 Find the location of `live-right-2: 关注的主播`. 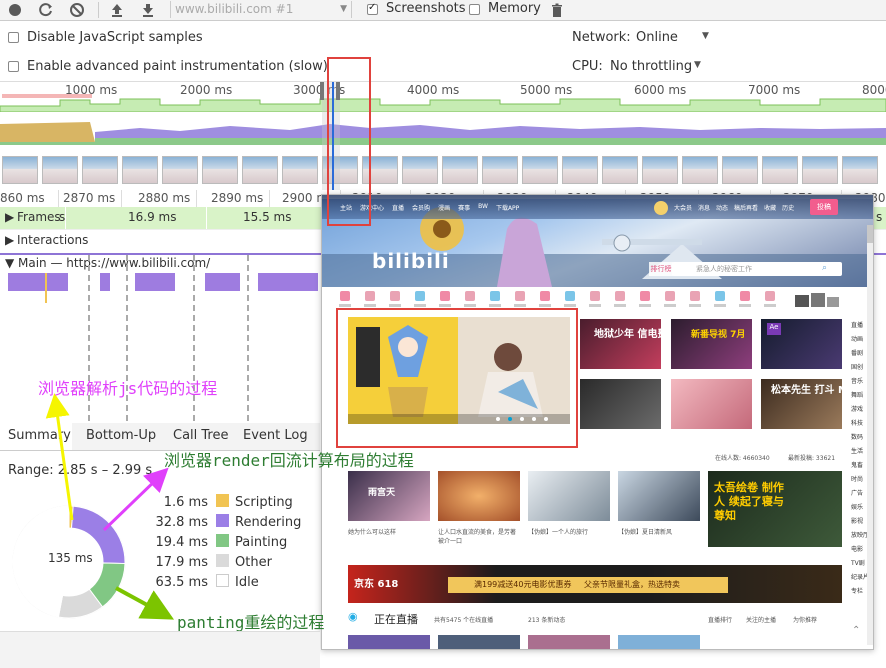

live-right-2: 关注的主播 is located at coordinates (761, 620).